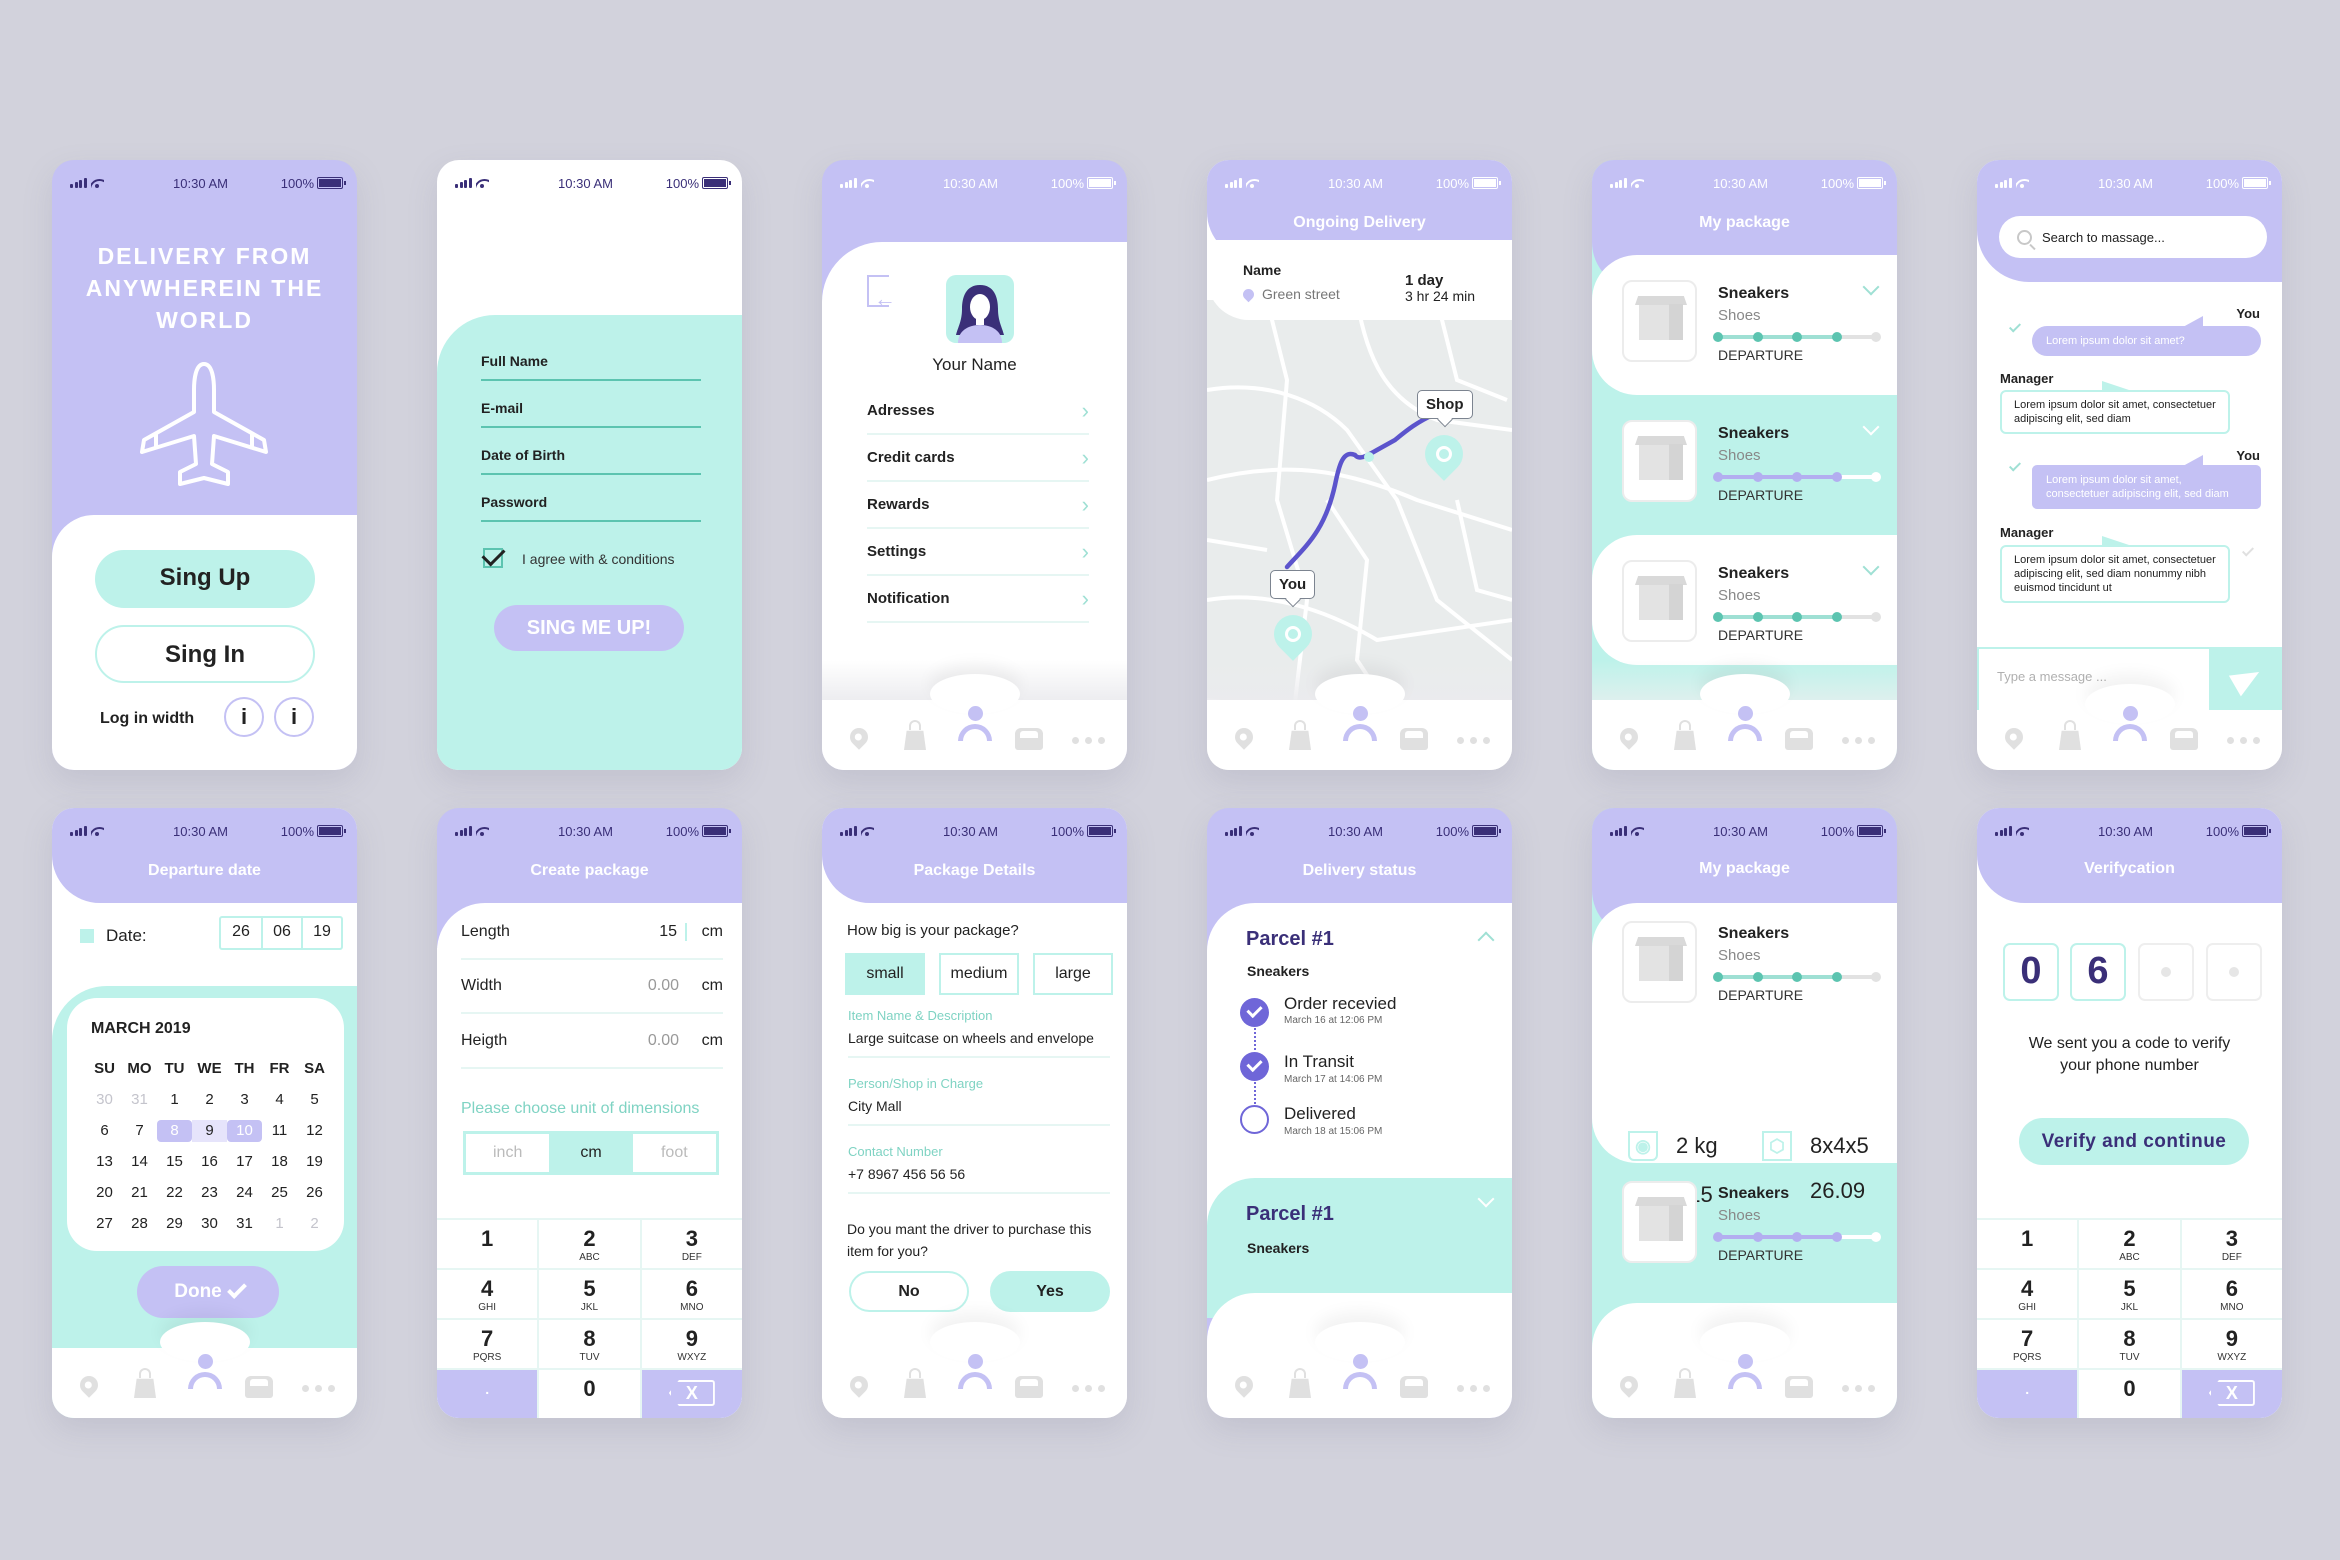  I want to click on calendar-day: 6, so click(104, 1131).